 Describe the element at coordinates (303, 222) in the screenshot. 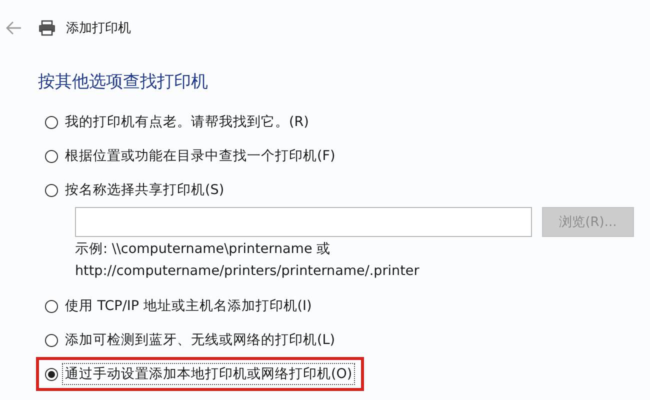

I see `printer-name-field` at that location.